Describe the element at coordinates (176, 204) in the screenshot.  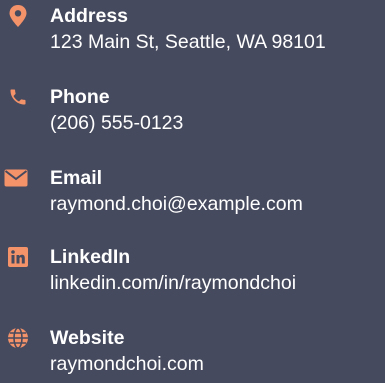
I see `email-value: raymond.choi@example.com` at that location.